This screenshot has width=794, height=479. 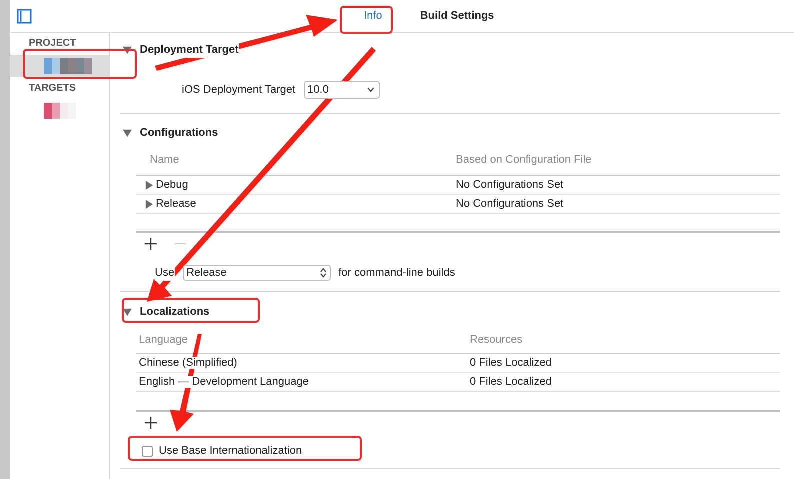 What do you see at coordinates (53, 44) in the screenshot?
I see `sidebar-section-title: PROJECT` at bounding box center [53, 44].